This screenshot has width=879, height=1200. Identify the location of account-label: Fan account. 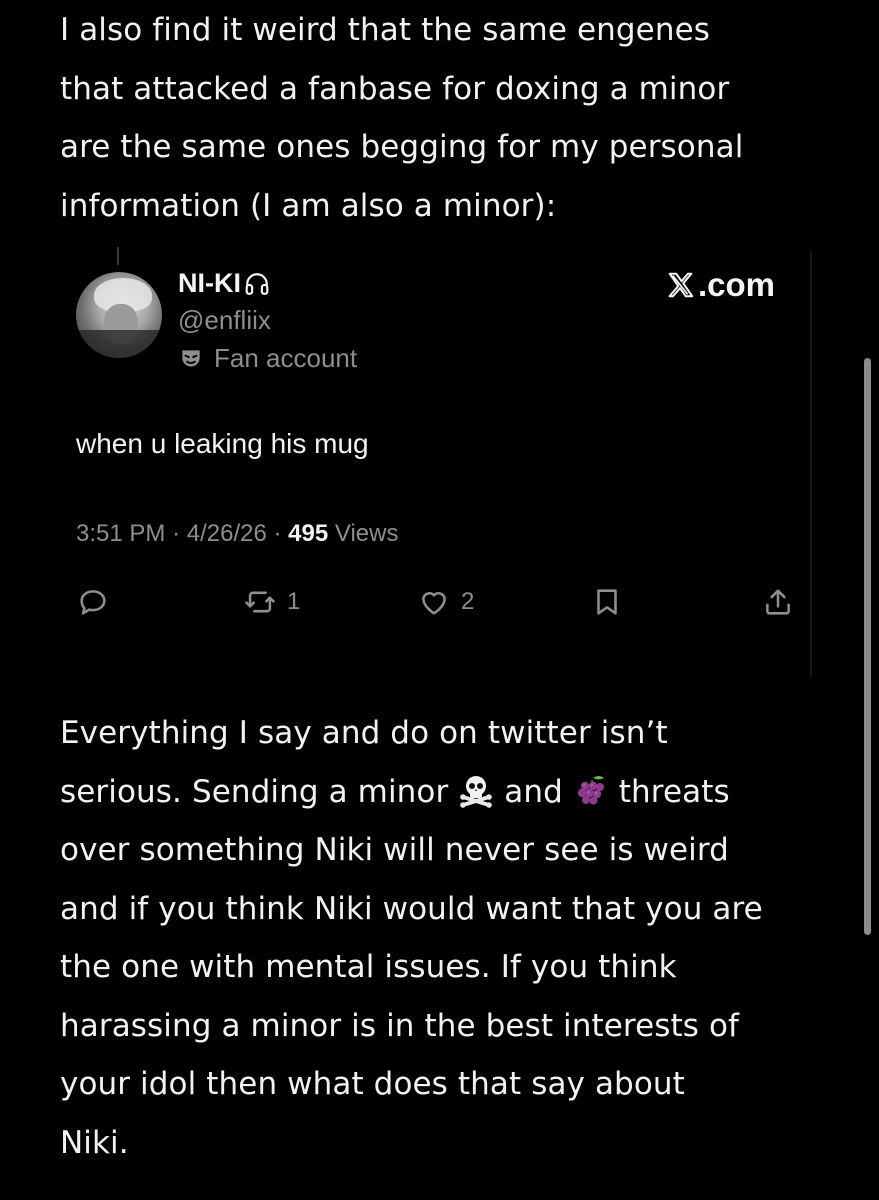
(267, 358).